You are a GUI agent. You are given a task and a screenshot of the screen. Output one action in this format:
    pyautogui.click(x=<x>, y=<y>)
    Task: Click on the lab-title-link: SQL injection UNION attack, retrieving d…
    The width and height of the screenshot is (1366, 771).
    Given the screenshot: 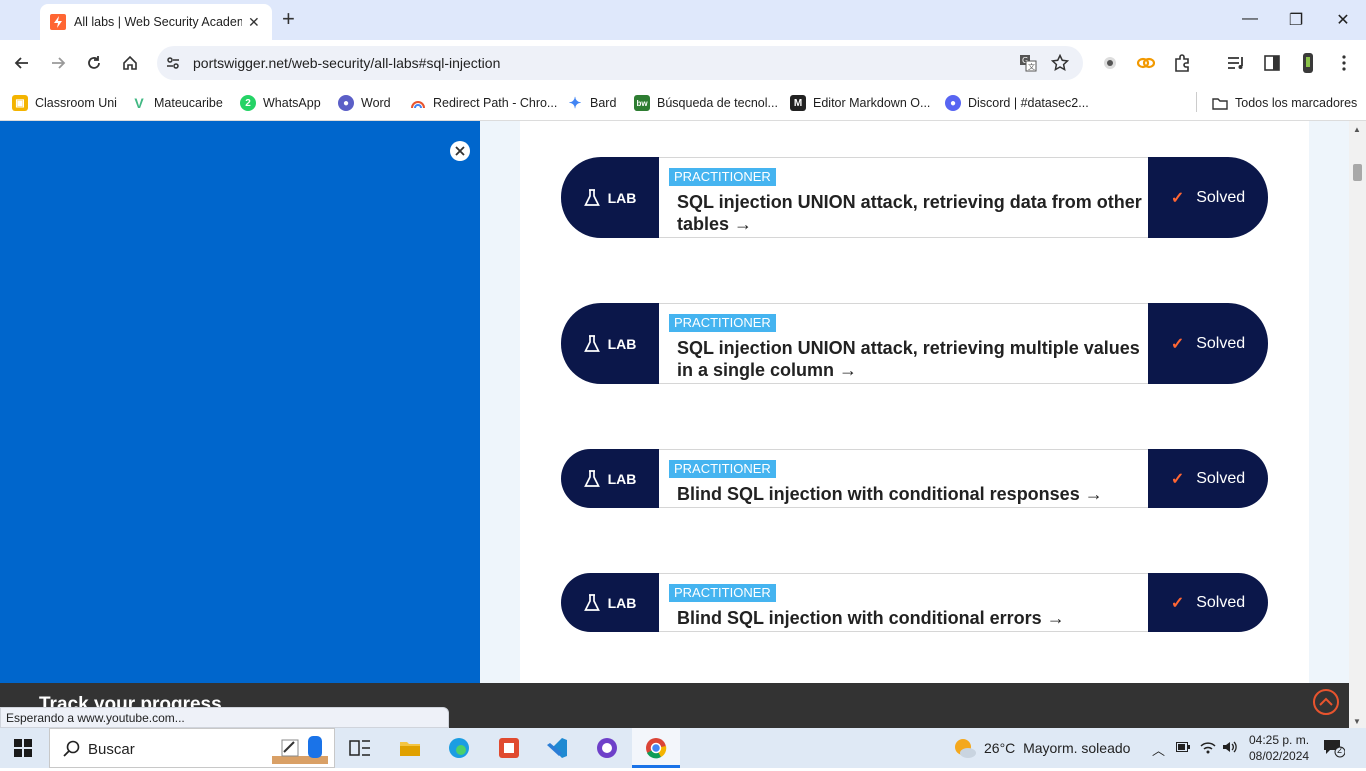 What is the action you would take?
    pyautogui.click(x=909, y=213)
    